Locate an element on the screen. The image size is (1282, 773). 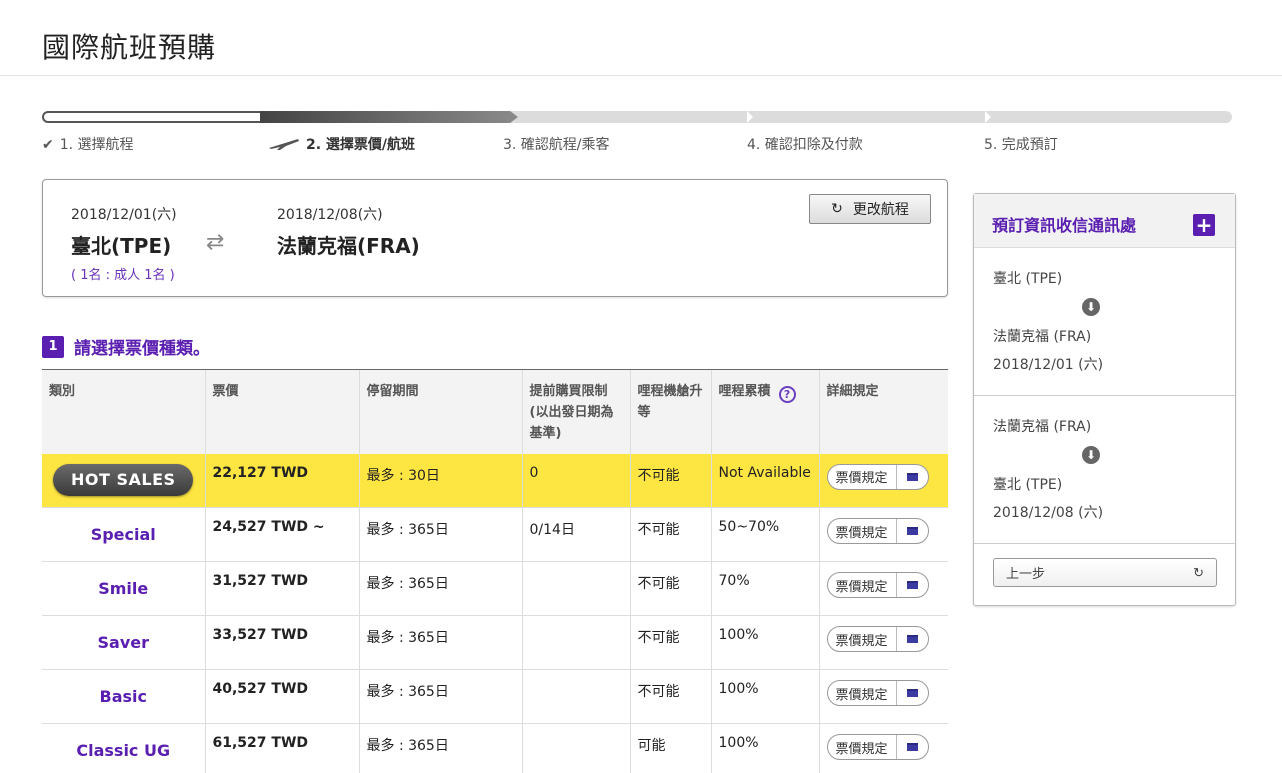
depart-city: 臺北(TPE) is located at coordinates (121, 246).